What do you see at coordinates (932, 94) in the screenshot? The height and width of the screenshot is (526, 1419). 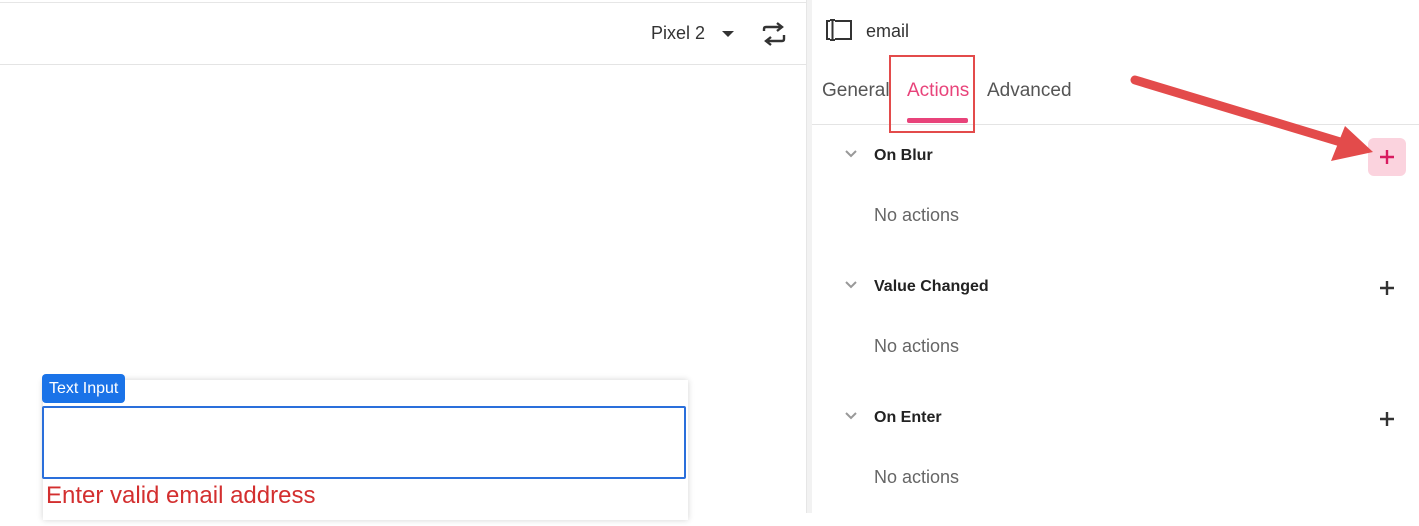 I see `annotation-highlight-box` at bounding box center [932, 94].